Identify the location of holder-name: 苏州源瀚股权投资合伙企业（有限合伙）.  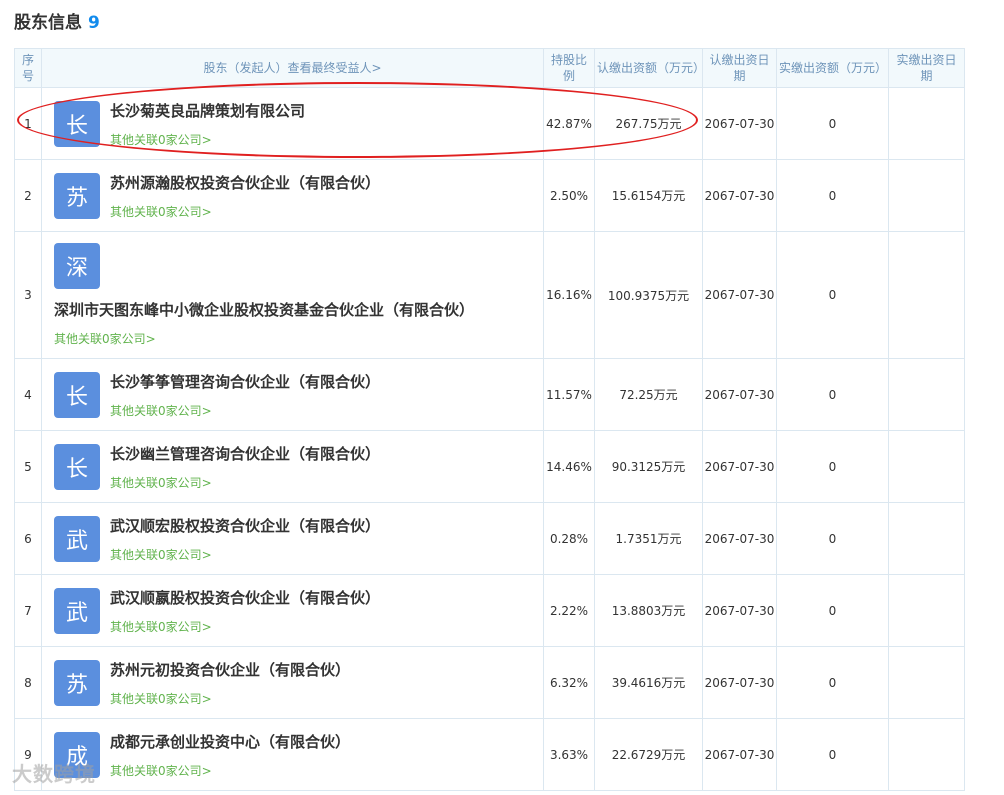
(245, 182).